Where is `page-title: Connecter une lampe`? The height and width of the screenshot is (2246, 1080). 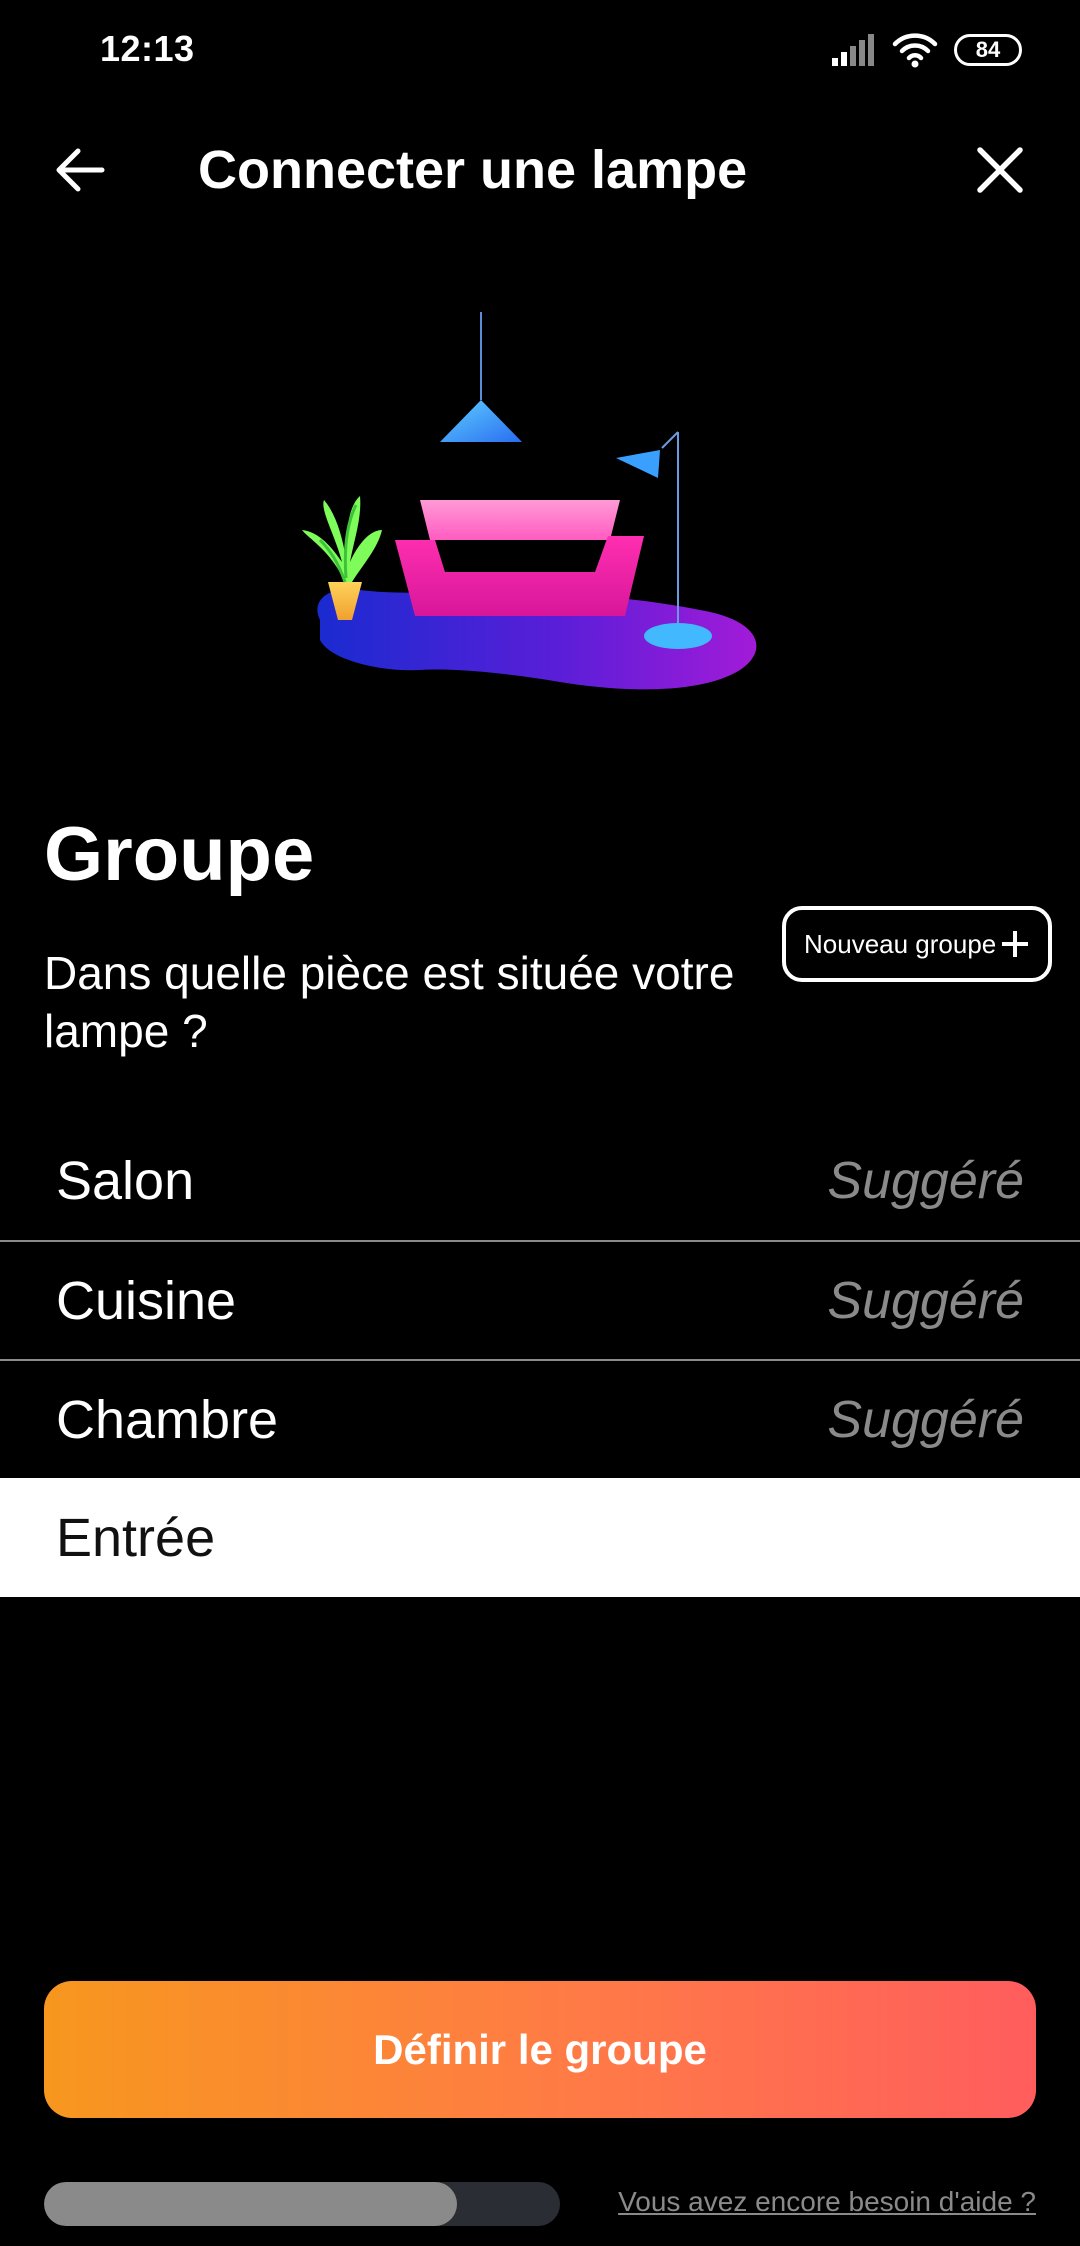
page-title: Connecter une lampe is located at coordinates (473, 170).